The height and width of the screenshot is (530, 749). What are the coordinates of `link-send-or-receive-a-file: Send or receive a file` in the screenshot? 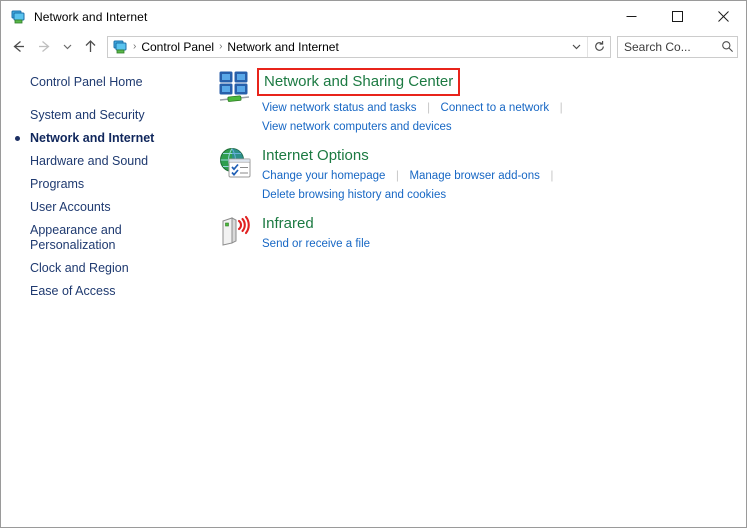 It's located at (316, 244).